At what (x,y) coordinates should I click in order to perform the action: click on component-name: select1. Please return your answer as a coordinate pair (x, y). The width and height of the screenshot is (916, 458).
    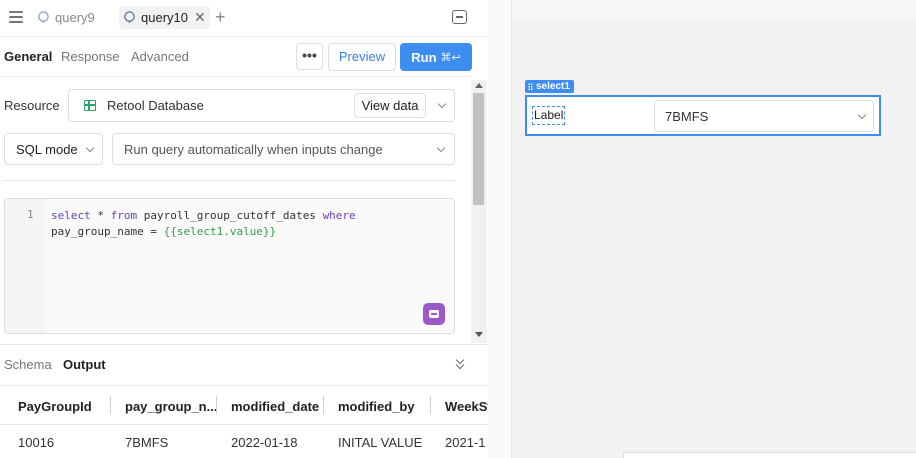
    Looking at the image, I should click on (553, 86).